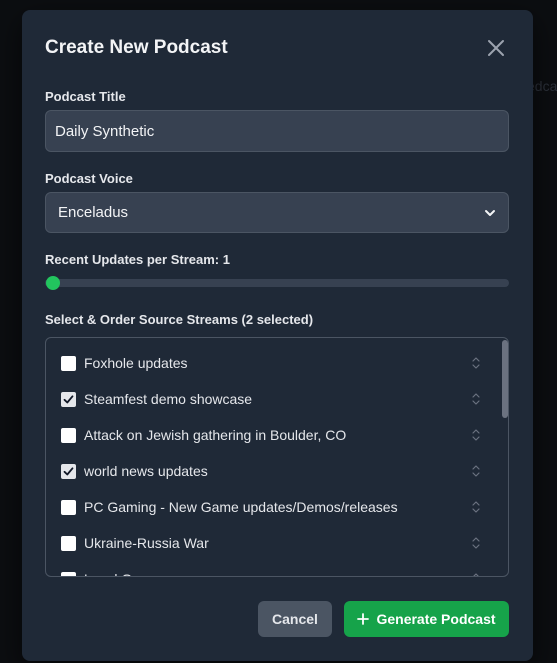 The width and height of the screenshot is (557, 663). Describe the element at coordinates (271, 543) in the screenshot. I see `stream-item: Ukraine-Russia War` at that location.